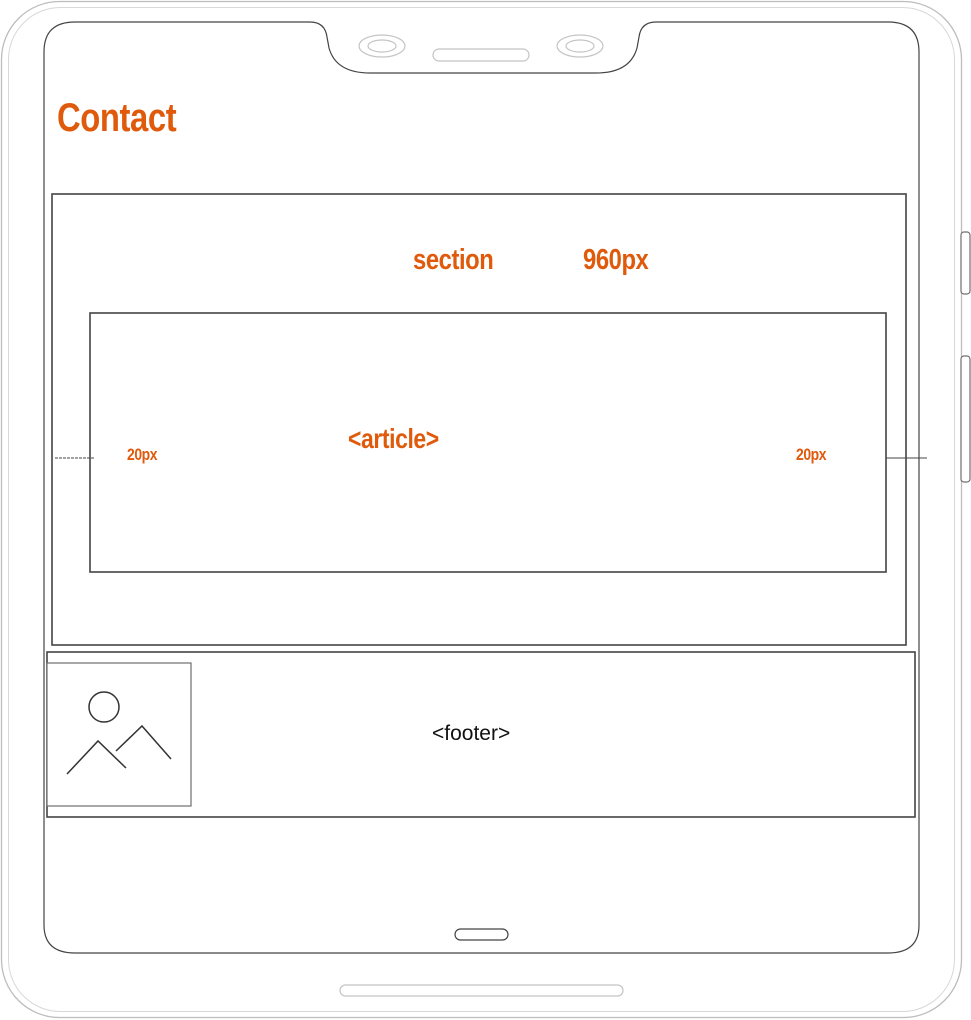 The image size is (971, 1020). What do you see at coordinates (965, 419) in the screenshot?
I see `power-button` at bounding box center [965, 419].